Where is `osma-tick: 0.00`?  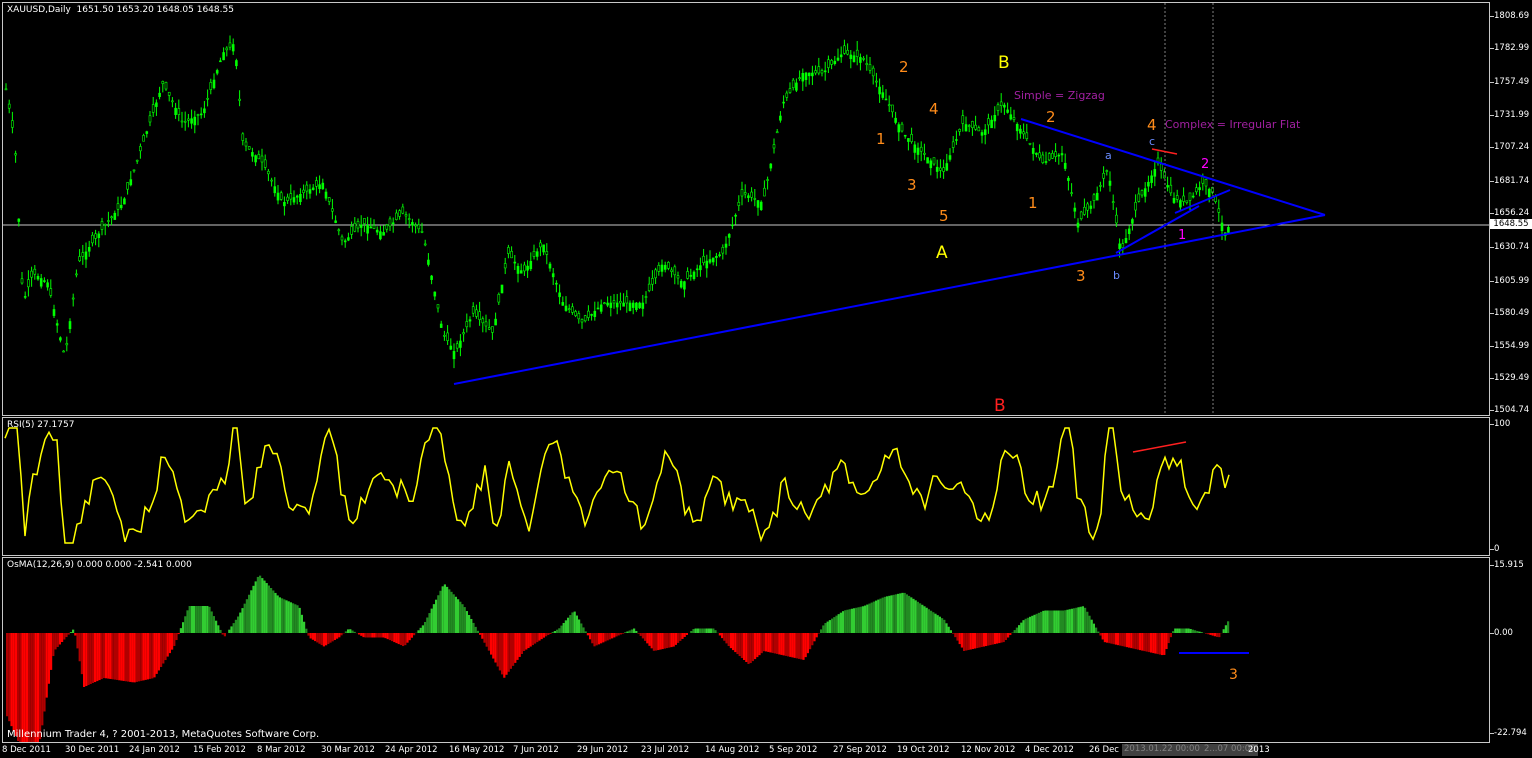
osma-tick: 0.00 is located at coordinates (1503, 633).